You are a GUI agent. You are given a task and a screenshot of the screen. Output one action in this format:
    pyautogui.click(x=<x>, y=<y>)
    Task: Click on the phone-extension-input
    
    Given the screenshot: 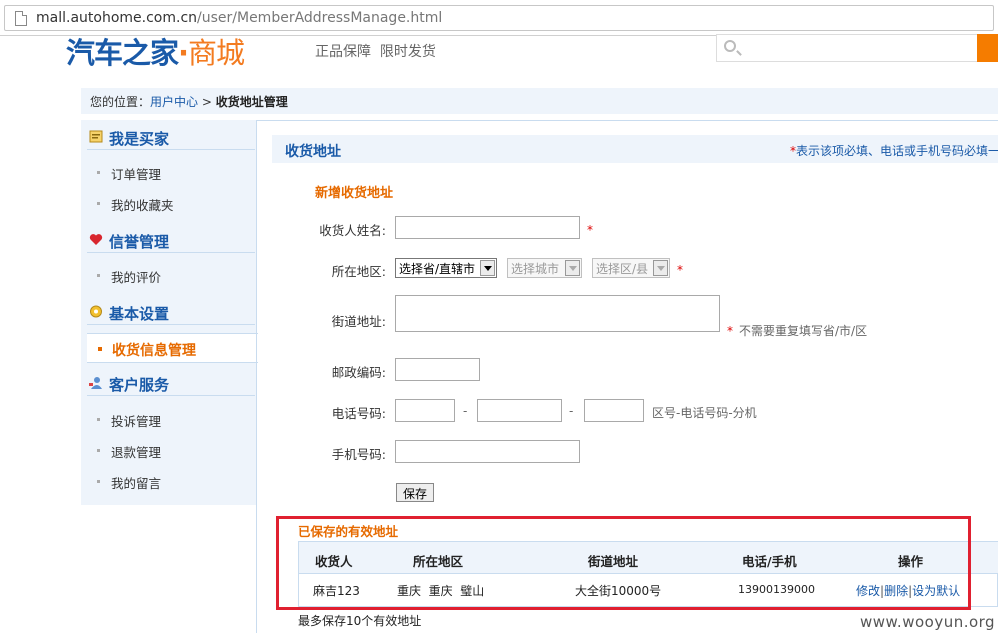 What is the action you would take?
    pyautogui.click(x=614, y=410)
    